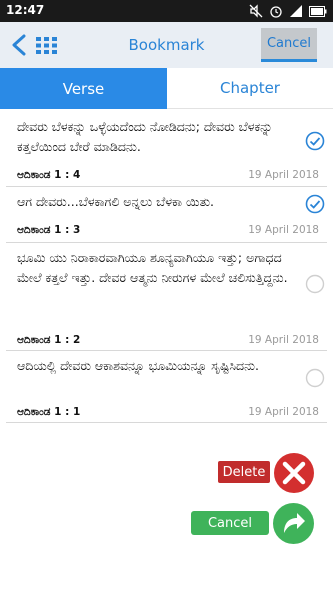 The height and width of the screenshot is (592, 333). What do you see at coordinates (294, 473) in the screenshot?
I see `delete-x-icon` at bounding box center [294, 473].